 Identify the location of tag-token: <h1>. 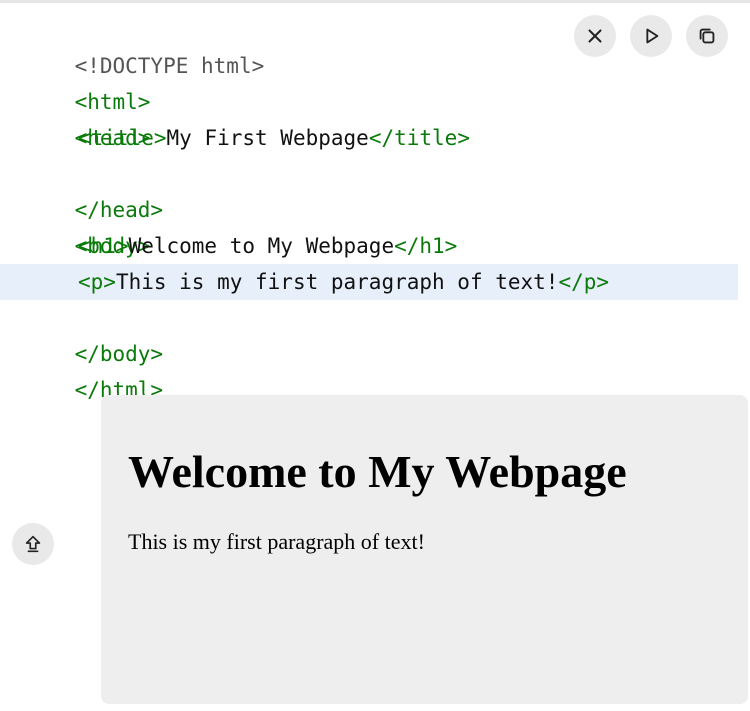
(103, 246).